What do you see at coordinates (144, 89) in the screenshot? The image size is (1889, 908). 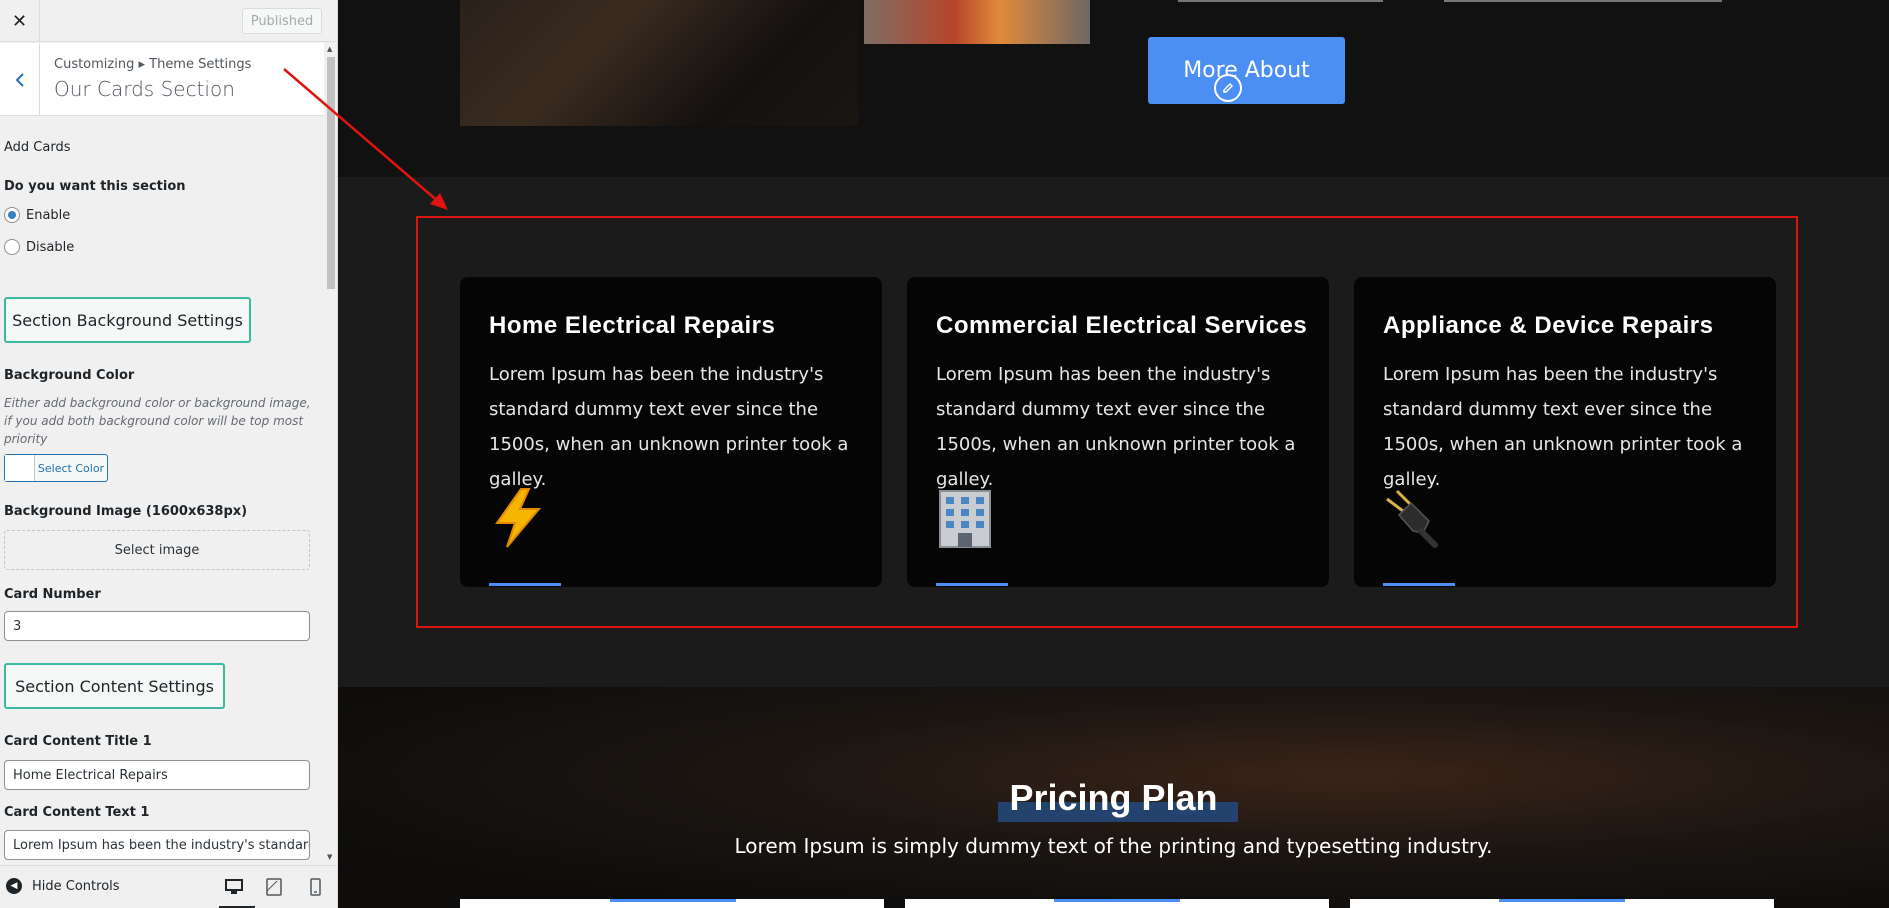 I see `section-title: Our Cards Section` at bounding box center [144, 89].